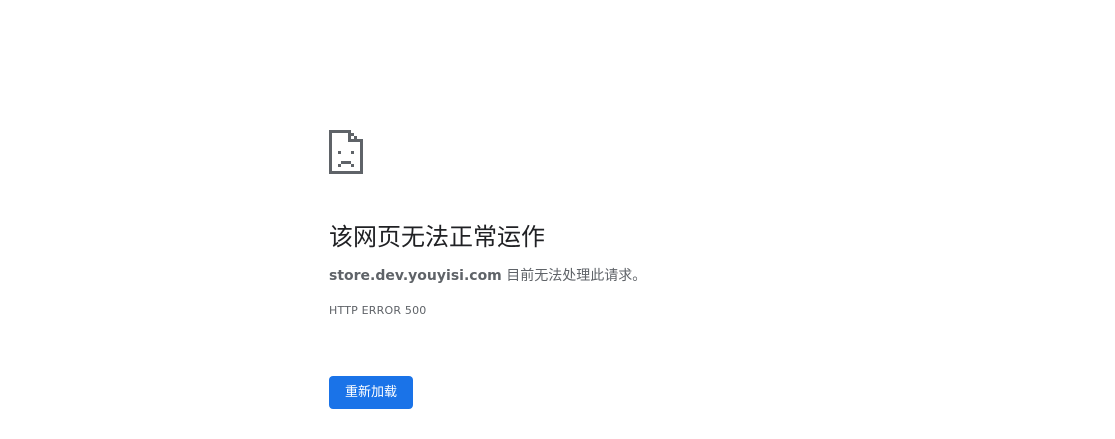 Image resolution: width=1115 pixels, height=439 pixels. Describe the element at coordinates (574, 276) in the screenshot. I see `error-message: 目前无法处理此请求。` at that location.